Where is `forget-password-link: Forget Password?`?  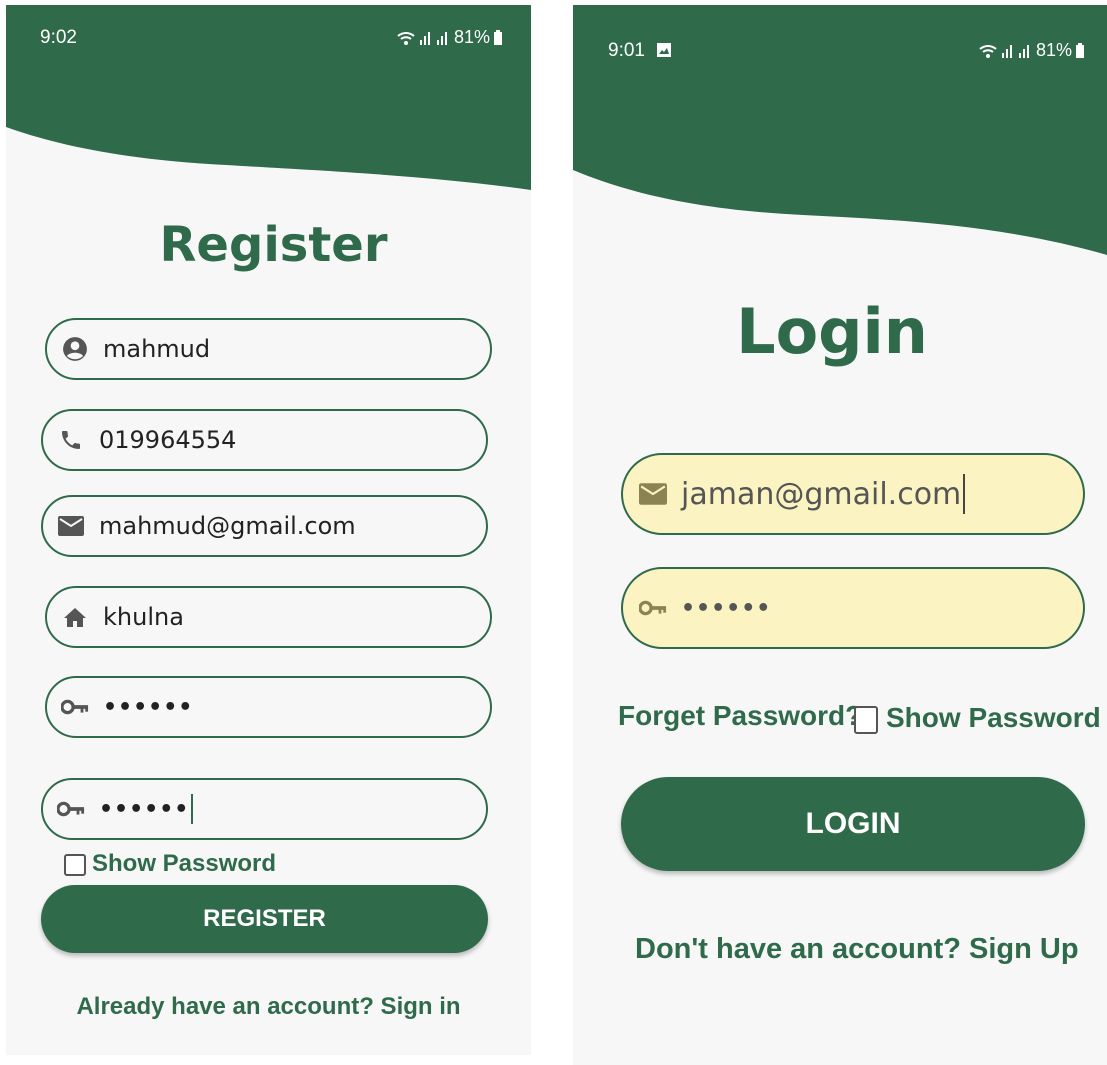 forget-password-link: Forget Password? is located at coordinates (740, 716).